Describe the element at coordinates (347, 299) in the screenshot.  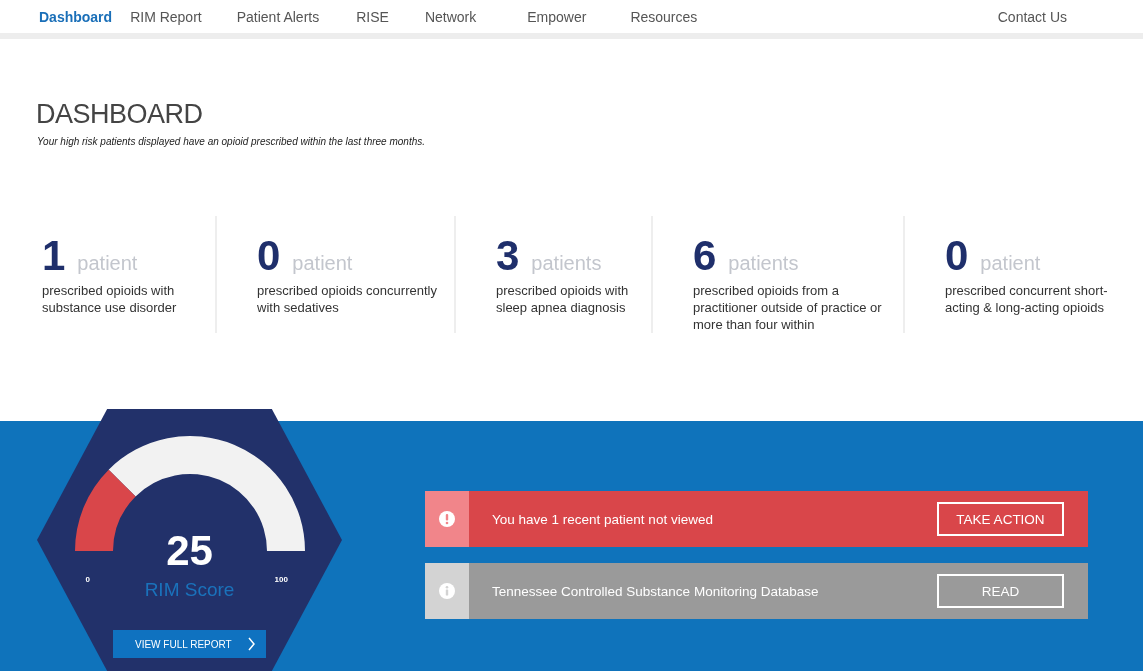
I see `stat-description: prescribed opioids concurrently with sedatives` at that location.